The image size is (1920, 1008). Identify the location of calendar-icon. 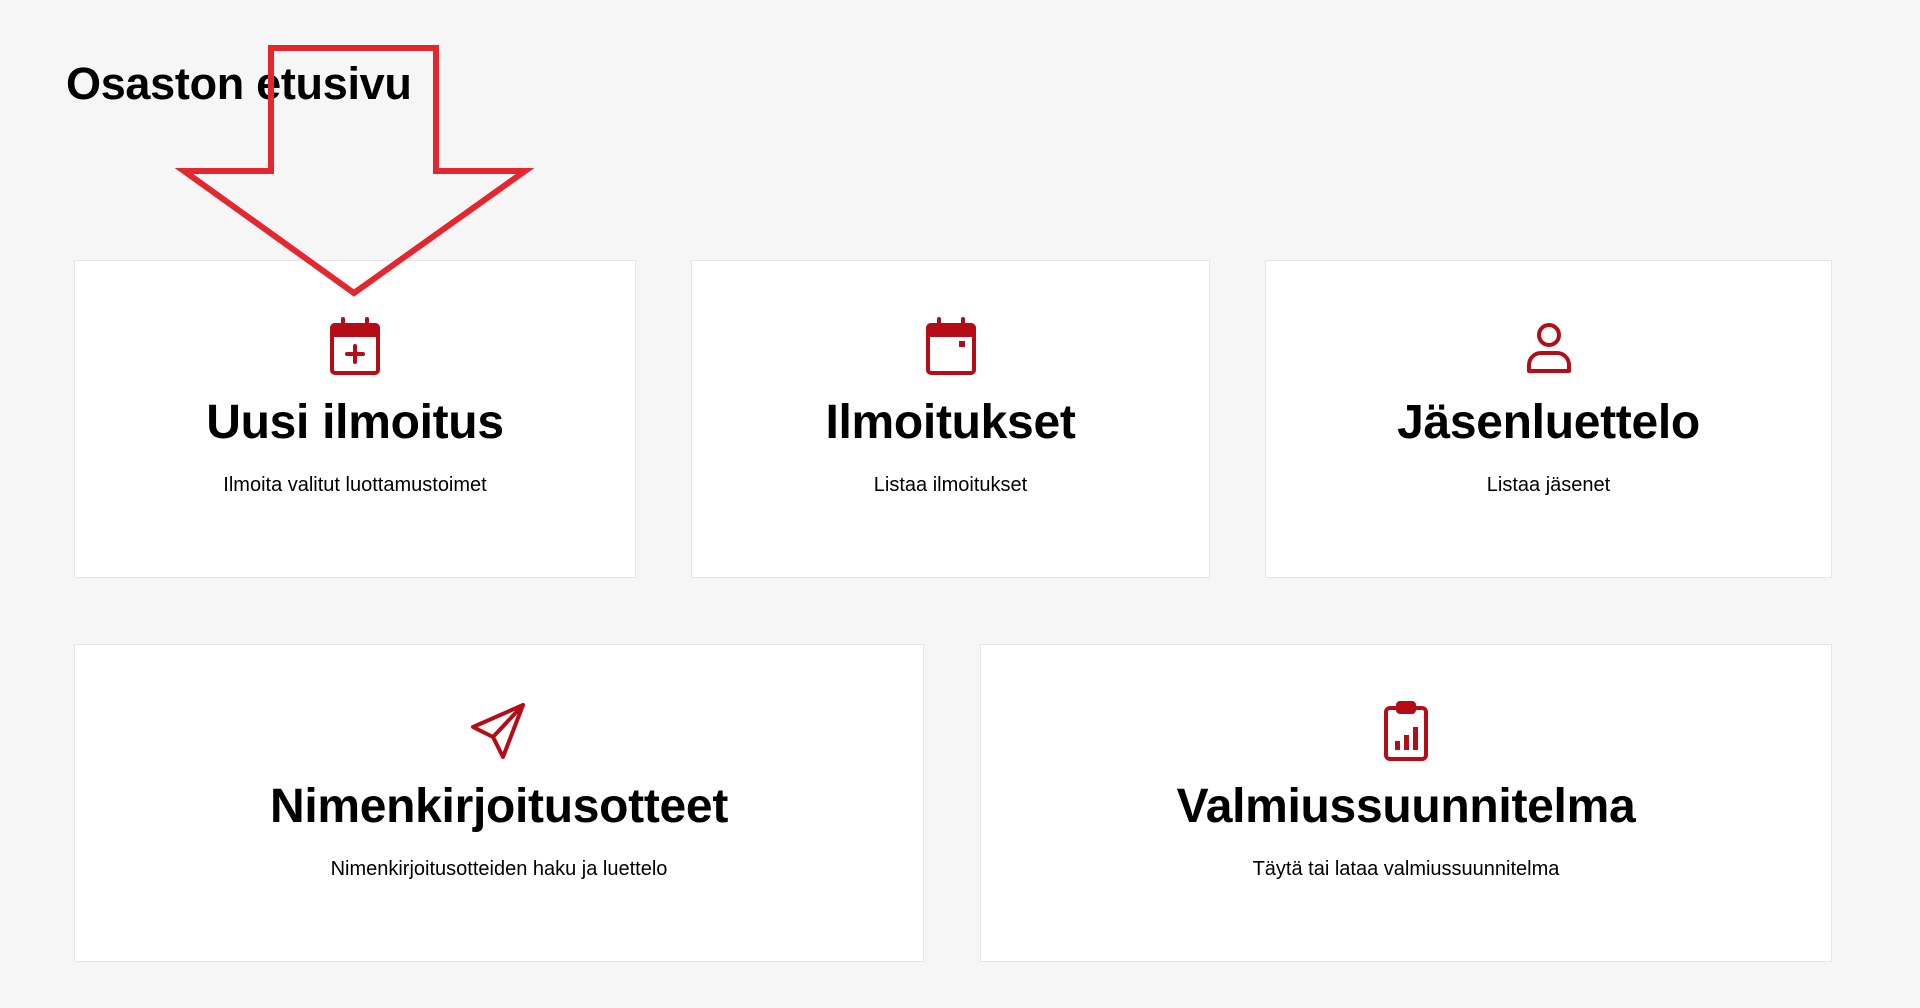
(951, 347).